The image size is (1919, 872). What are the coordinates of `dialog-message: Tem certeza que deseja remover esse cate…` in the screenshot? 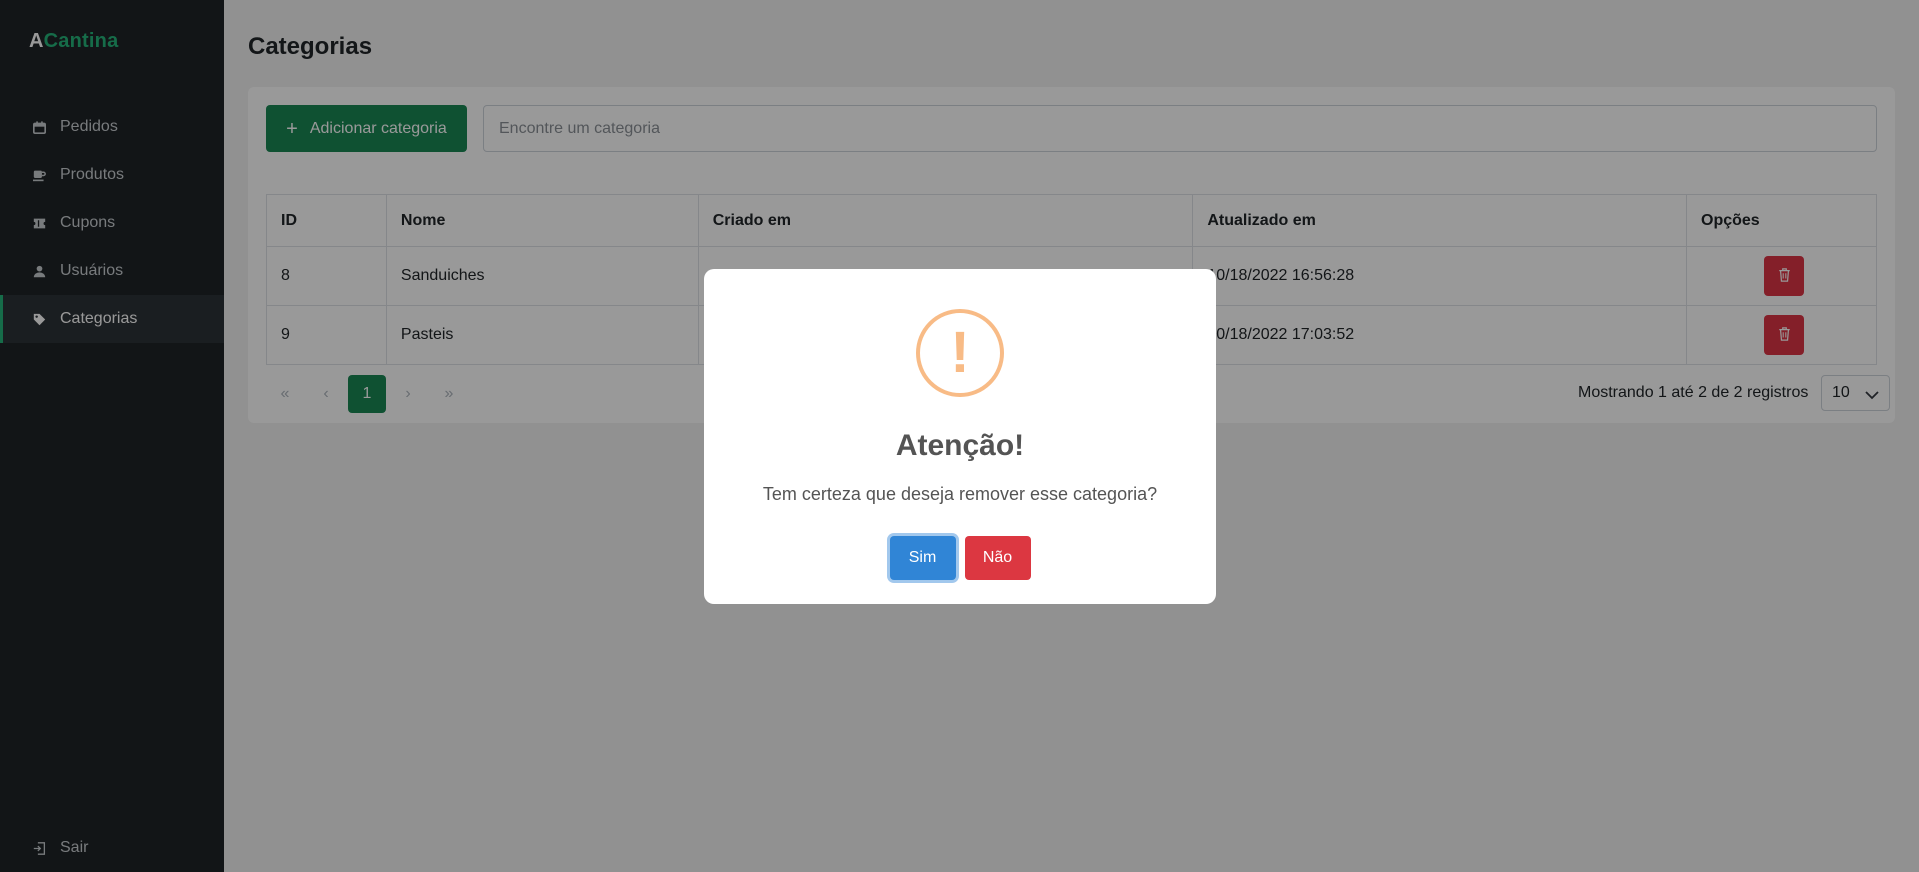 It's located at (960, 494).